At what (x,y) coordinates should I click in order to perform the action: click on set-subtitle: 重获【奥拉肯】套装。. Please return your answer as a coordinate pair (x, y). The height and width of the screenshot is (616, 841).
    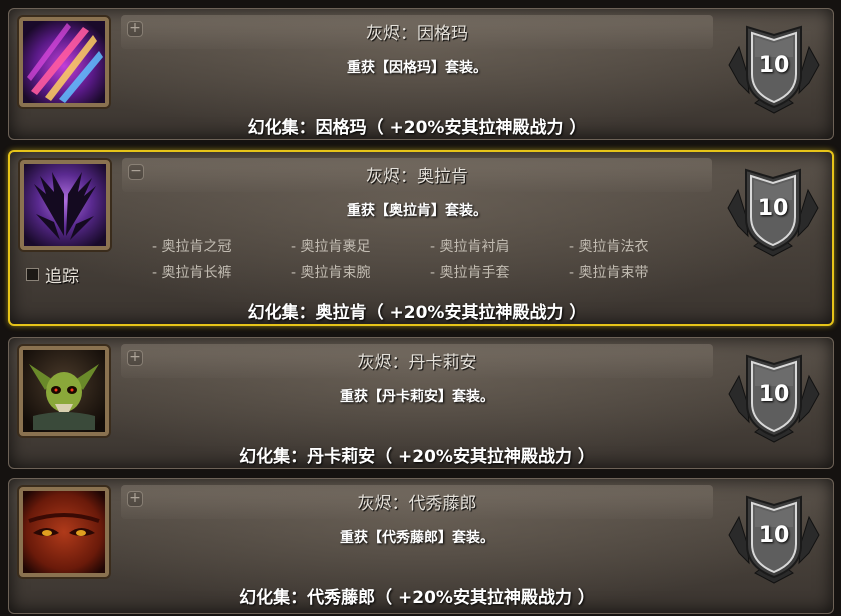
    Looking at the image, I should click on (417, 211).